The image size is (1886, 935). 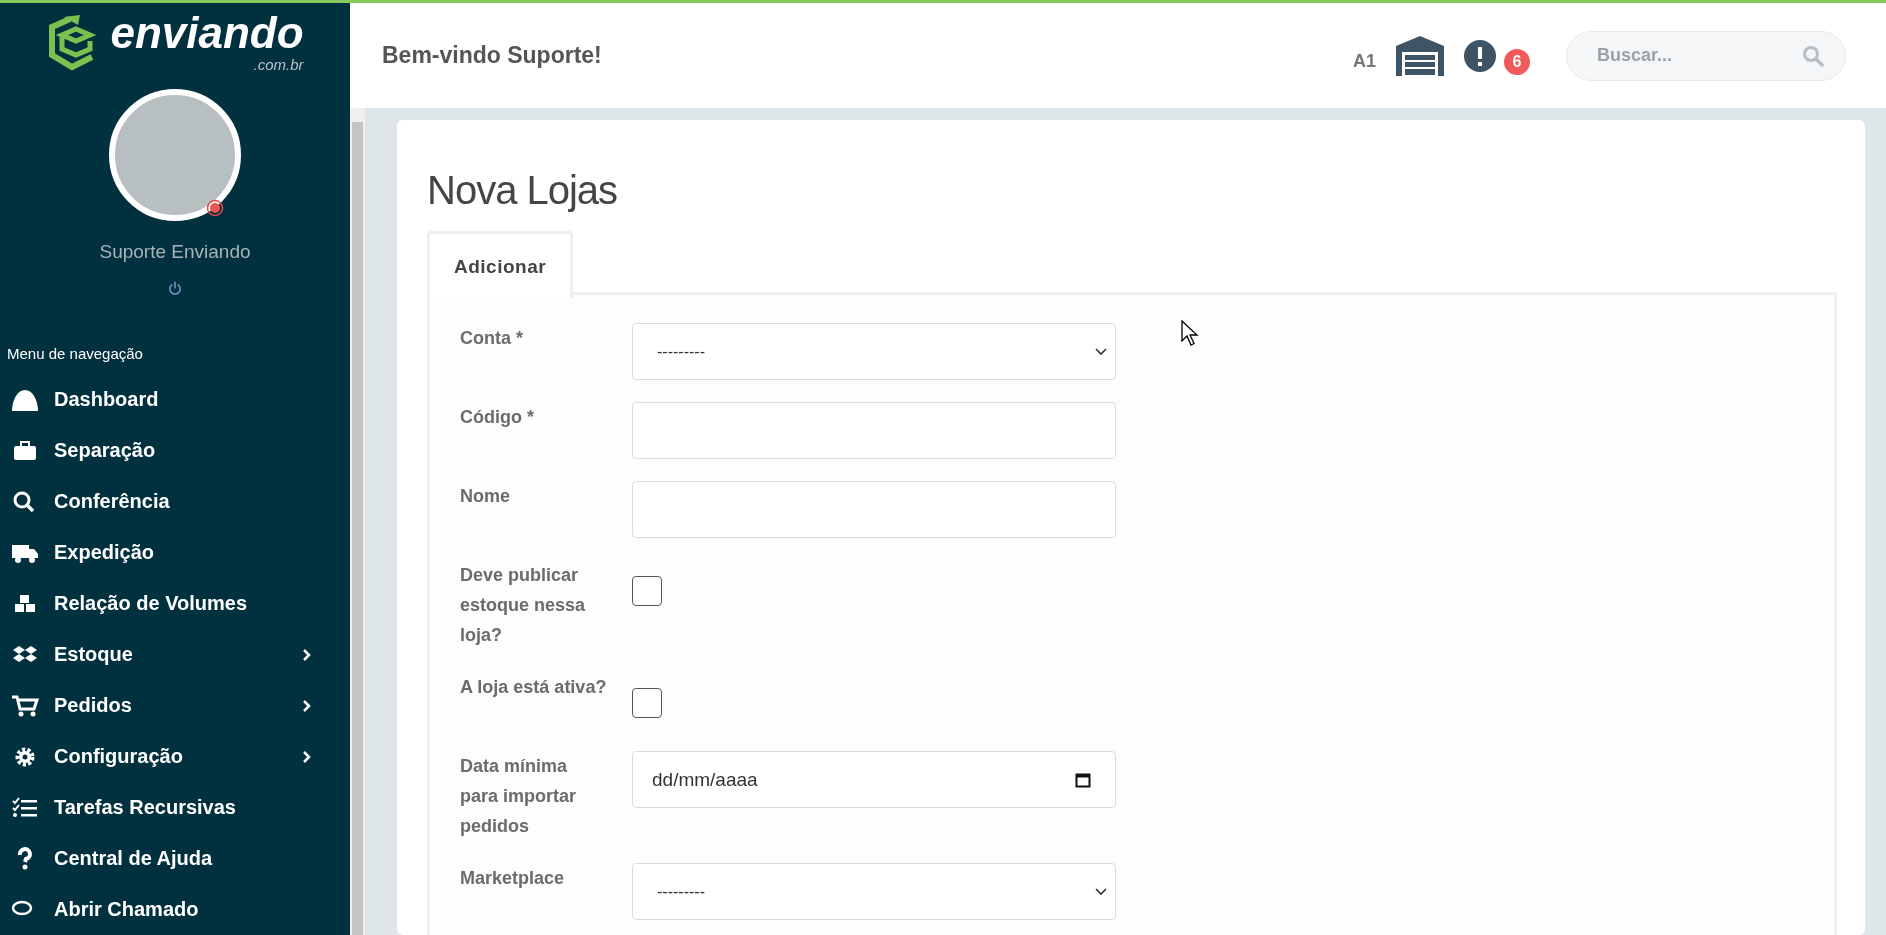 I want to click on menu-item: Central de Ajuda, so click(x=175, y=858).